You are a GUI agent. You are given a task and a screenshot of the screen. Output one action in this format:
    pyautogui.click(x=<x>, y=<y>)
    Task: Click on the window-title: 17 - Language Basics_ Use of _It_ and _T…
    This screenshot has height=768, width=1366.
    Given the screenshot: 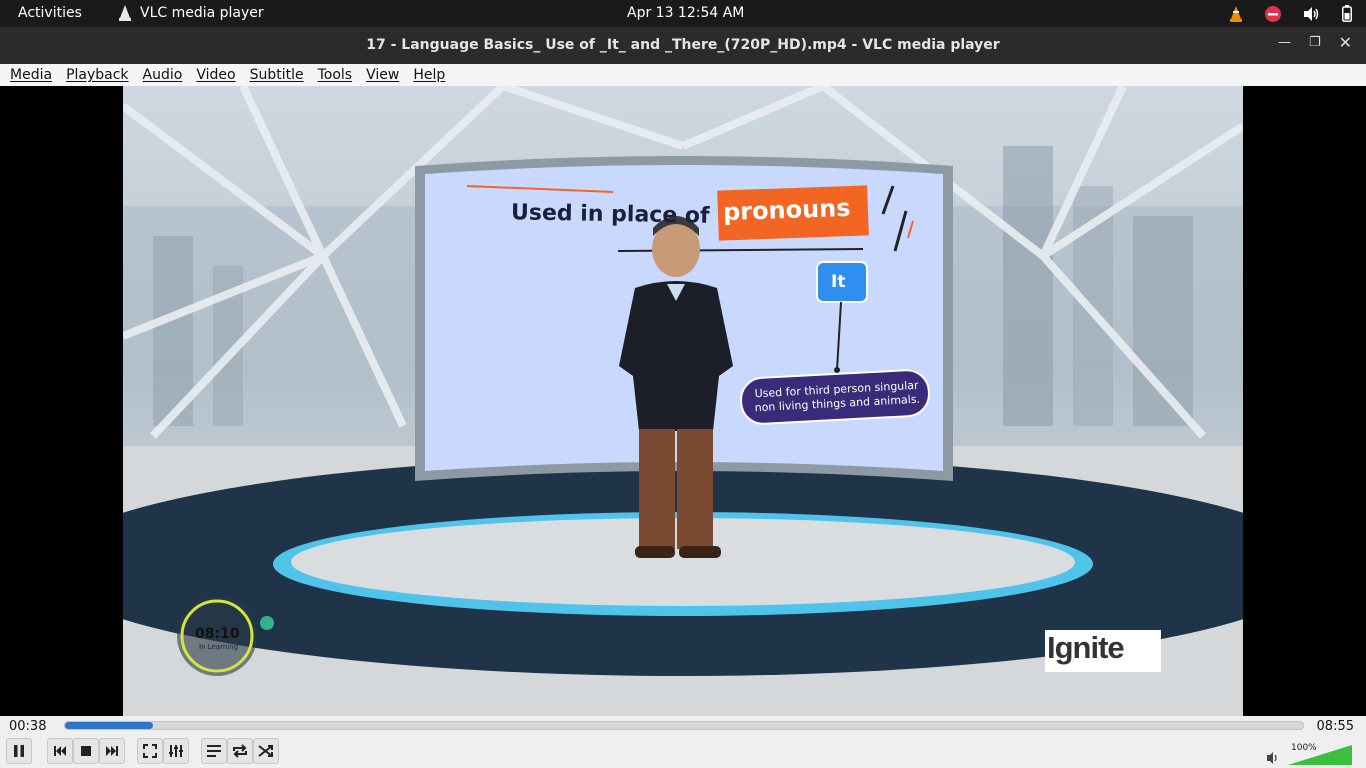 What is the action you would take?
    pyautogui.click(x=683, y=45)
    